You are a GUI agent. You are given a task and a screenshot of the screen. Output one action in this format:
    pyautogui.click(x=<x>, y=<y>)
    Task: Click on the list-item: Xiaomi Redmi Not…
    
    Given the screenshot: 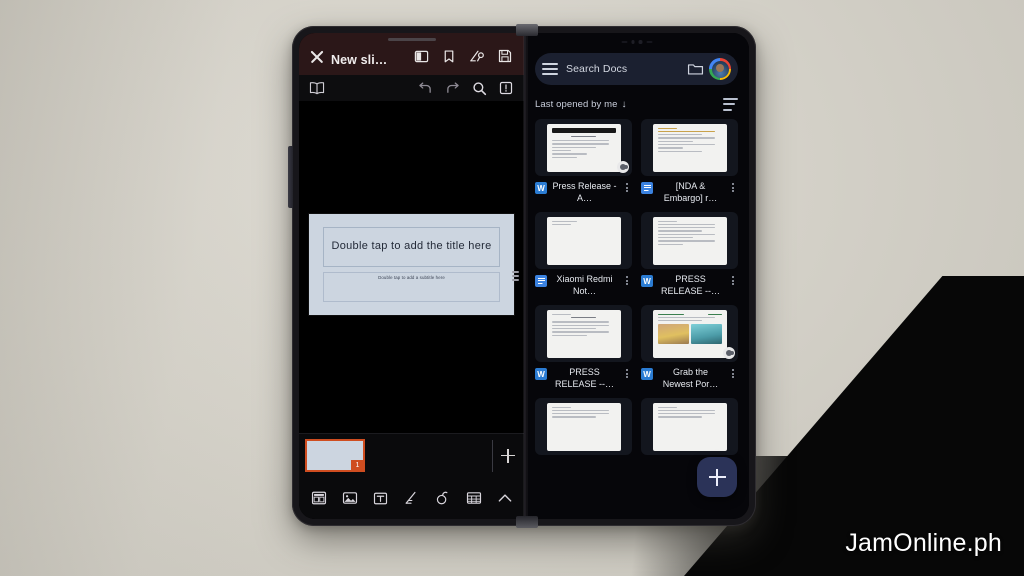 What is the action you would take?
    pyautogui.click(x=583, y=254)
    